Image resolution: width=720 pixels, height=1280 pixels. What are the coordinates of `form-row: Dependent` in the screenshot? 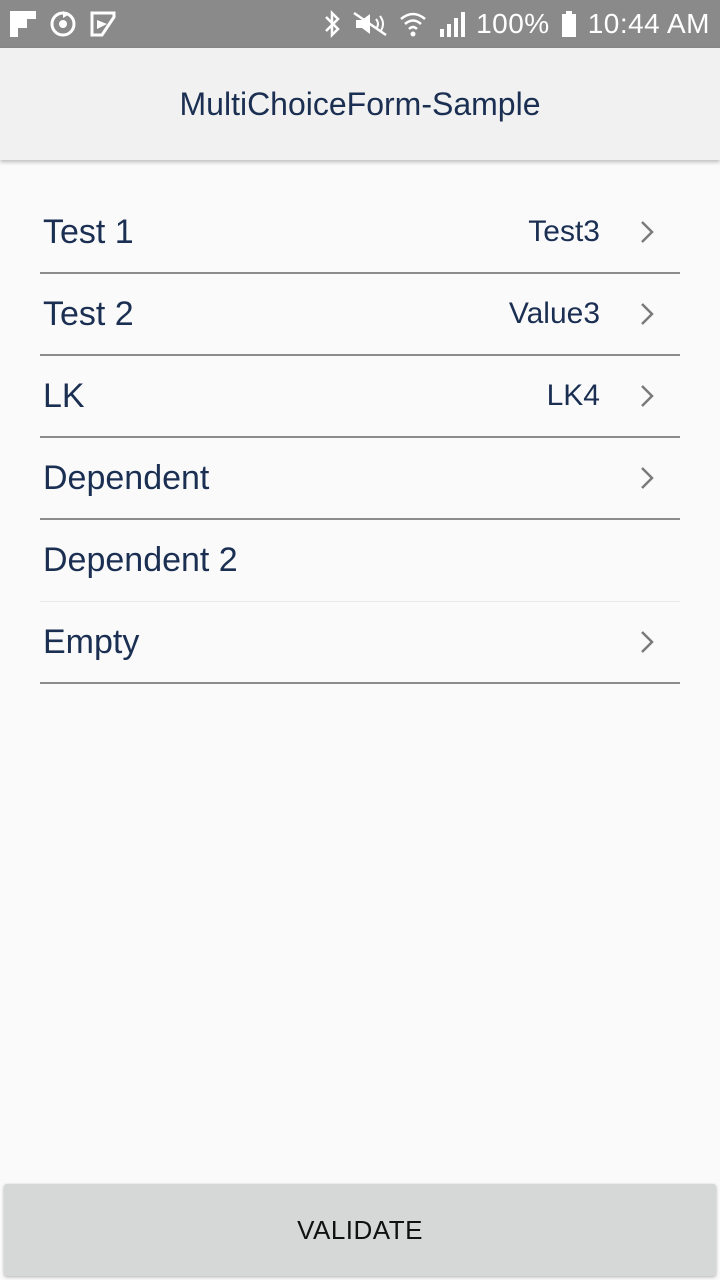 It's located at (360, 479).